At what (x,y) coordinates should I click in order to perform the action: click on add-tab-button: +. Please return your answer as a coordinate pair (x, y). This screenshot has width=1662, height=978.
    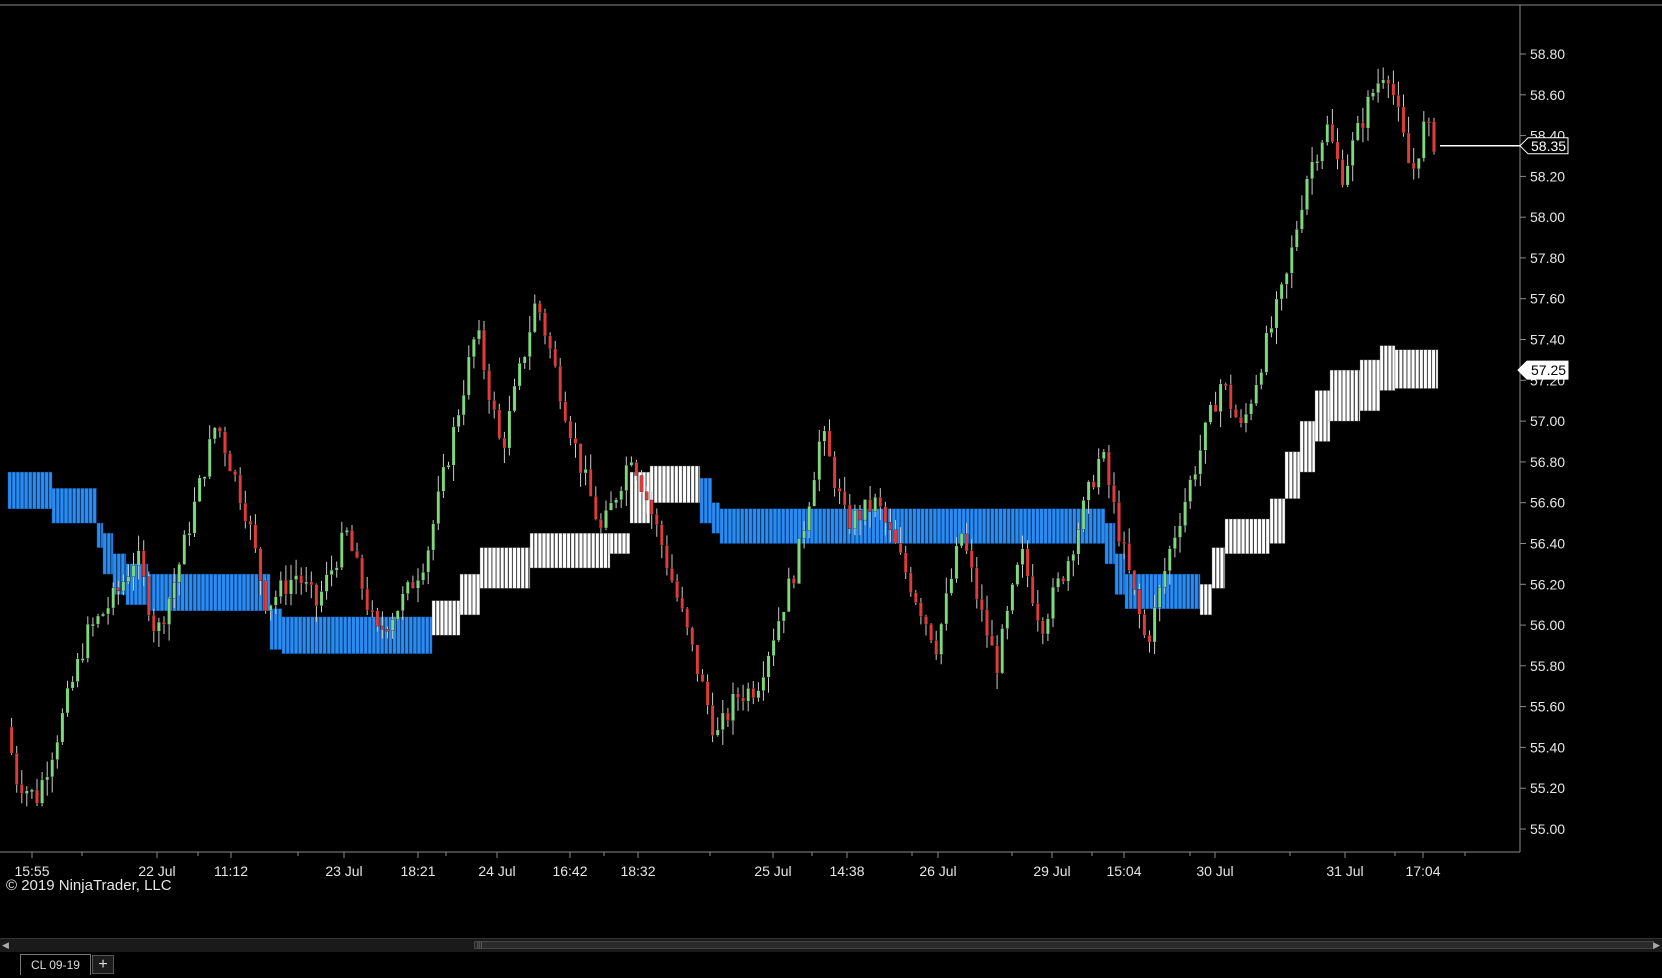
    Looking at the image, I should click on (103, 964).